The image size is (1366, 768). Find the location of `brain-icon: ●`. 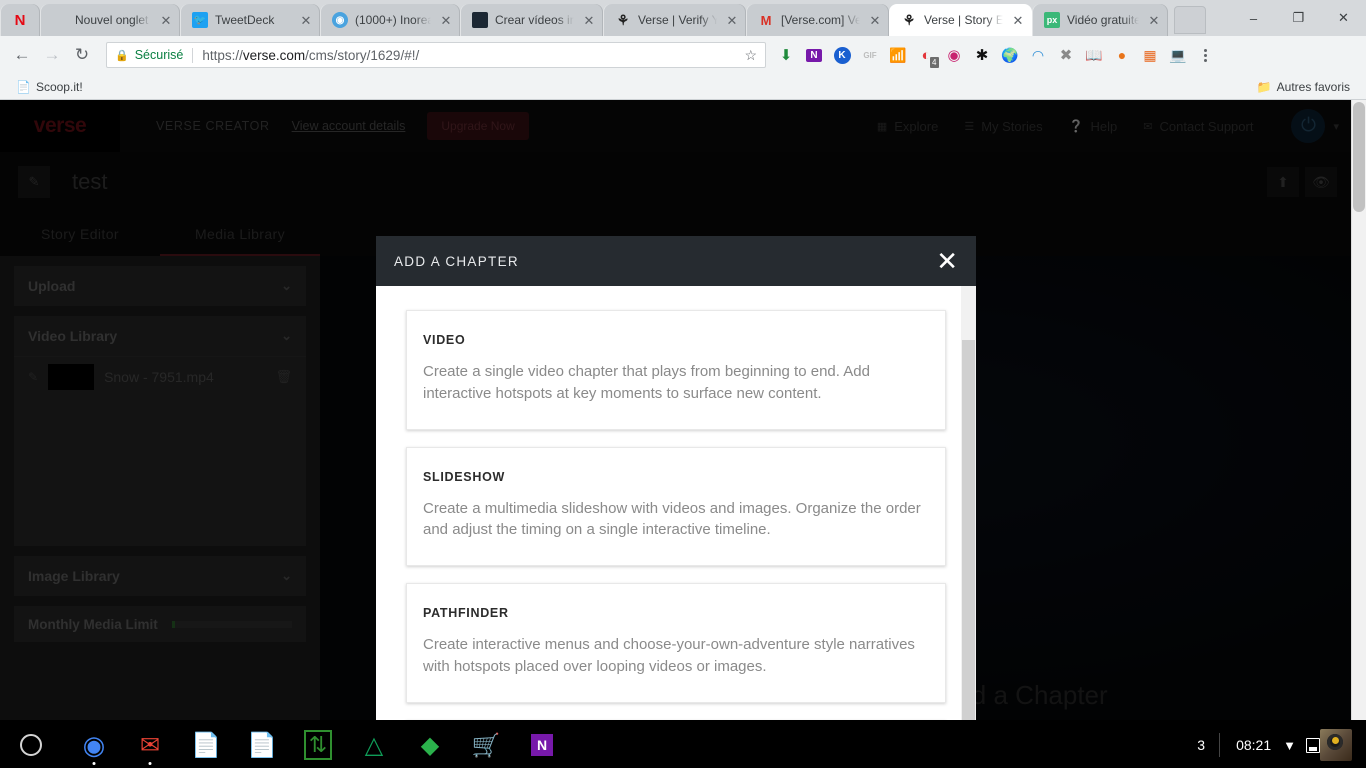

brain-icon: ● is located at coordinates (1122, 55).